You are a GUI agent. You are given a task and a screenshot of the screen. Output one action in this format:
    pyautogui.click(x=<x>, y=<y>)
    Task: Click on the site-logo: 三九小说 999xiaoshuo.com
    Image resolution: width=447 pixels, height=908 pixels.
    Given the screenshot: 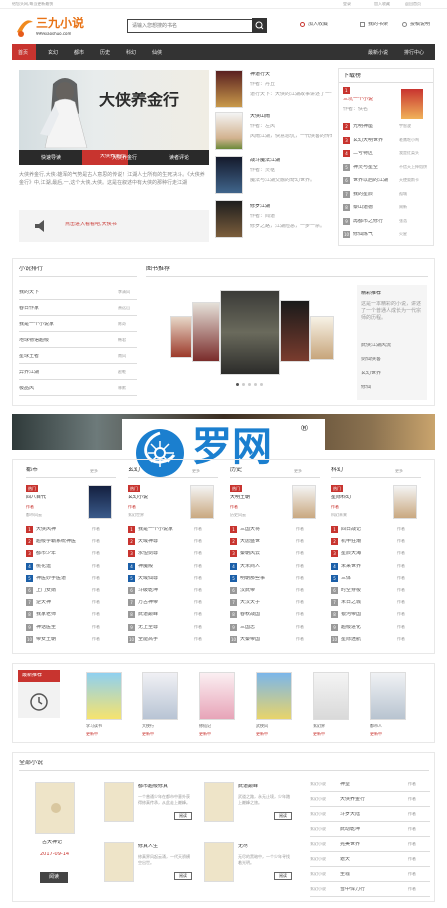 What is the action you would take?
    pyautogui.click(x=56, y=27)
    